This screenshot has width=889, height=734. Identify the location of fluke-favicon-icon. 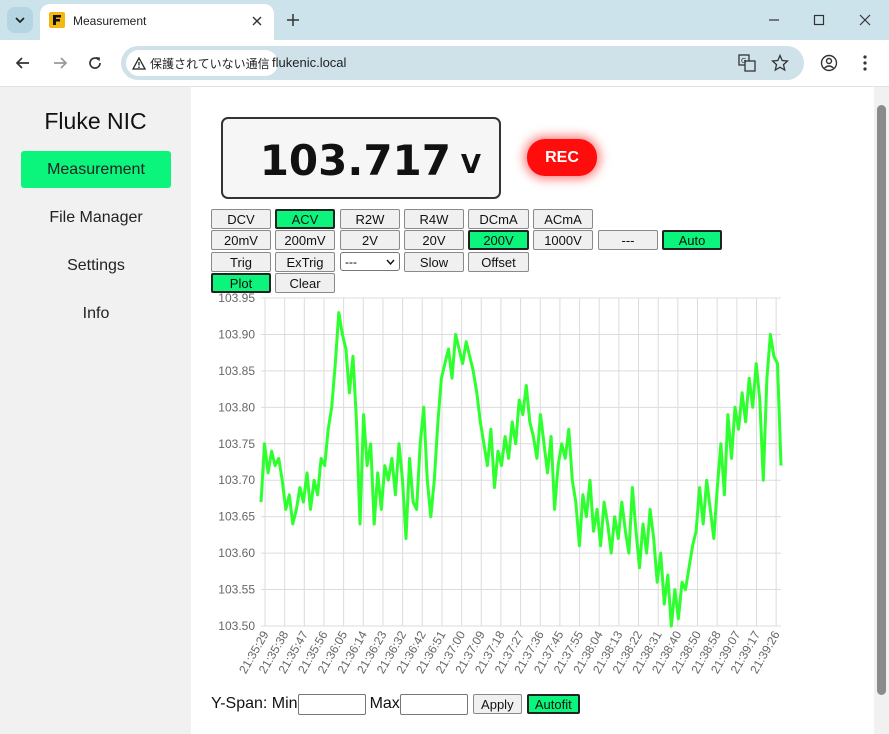
(57, 20).